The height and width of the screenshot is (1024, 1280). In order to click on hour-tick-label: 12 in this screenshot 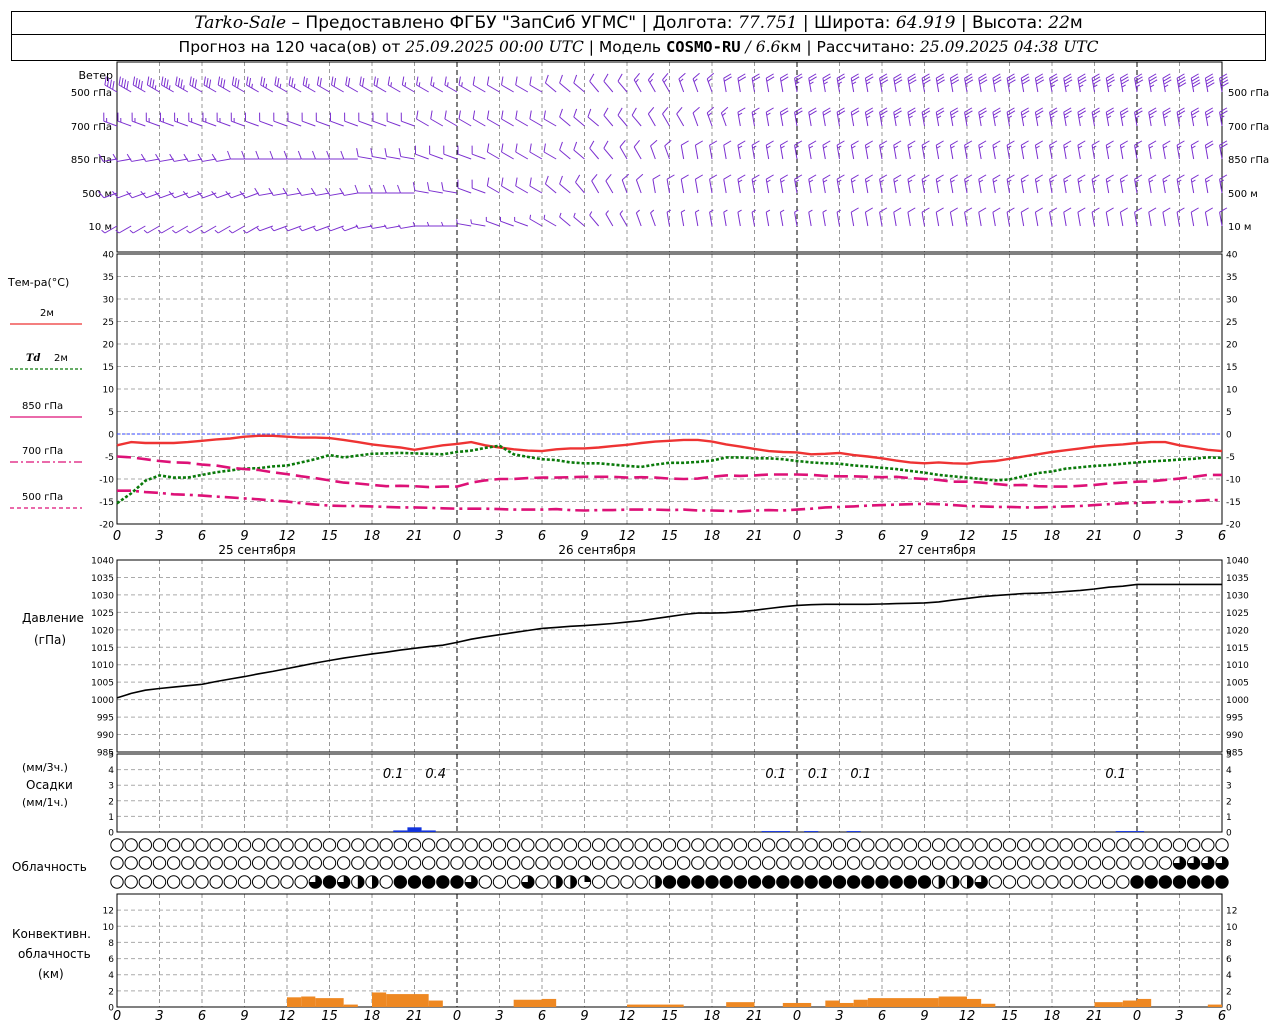, I will do `click(287, 536)`.